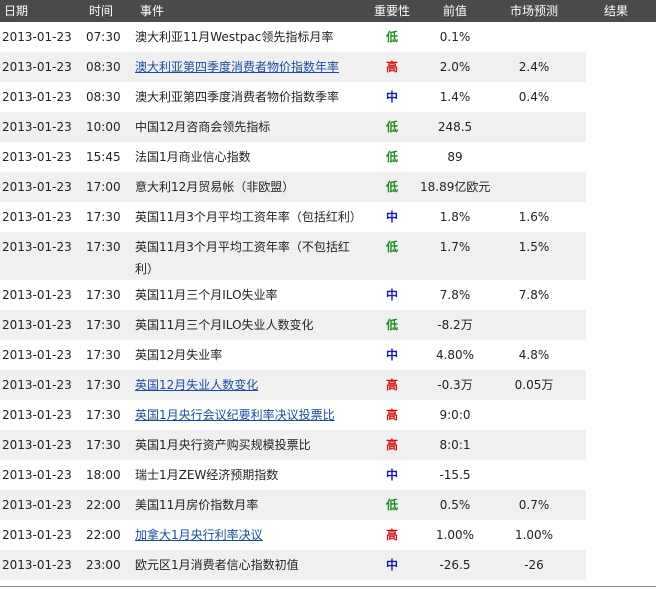 Image resolution: width=656 pixels, height=590 pixels. I want to click on row-previous: 0.1%, so click(455, 37).